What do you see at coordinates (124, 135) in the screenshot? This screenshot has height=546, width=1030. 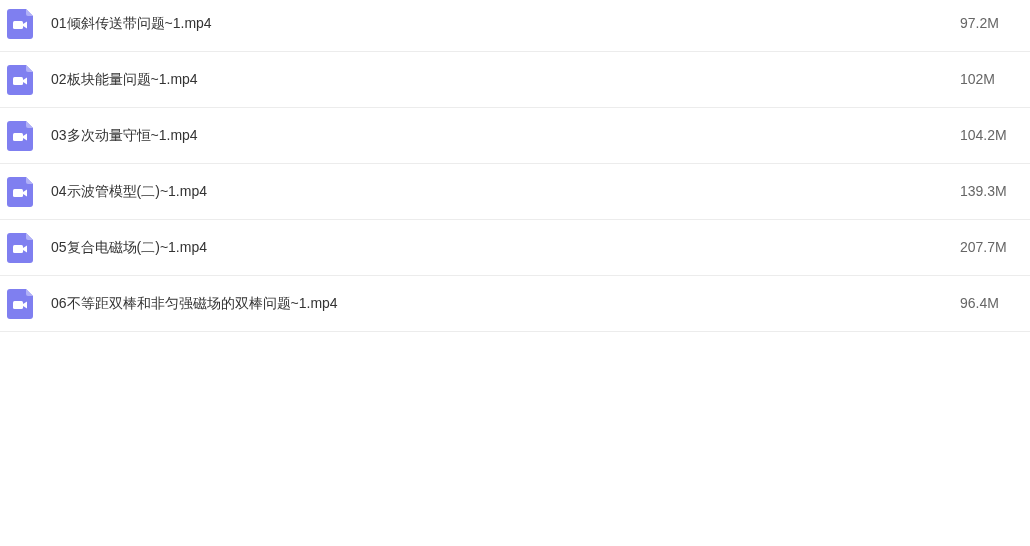 I see `file-name: 03多次动量守恒~1.mp4` at bounding box center [124, 135].